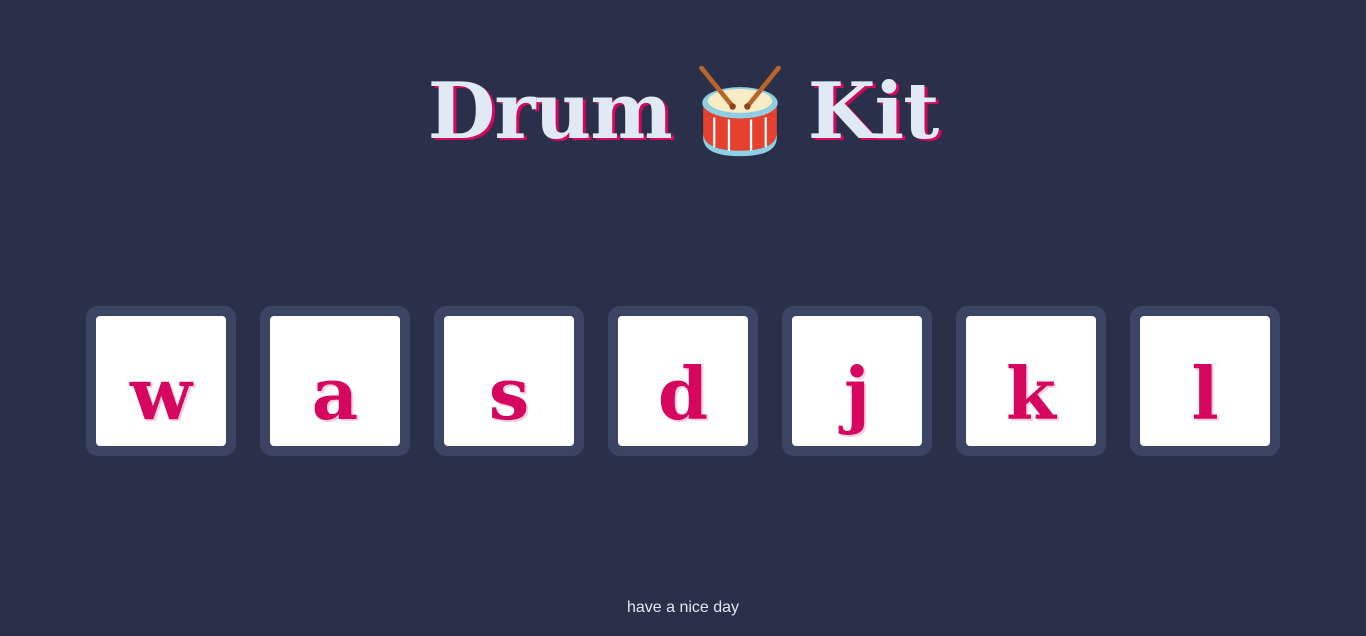 The image size is (1366, 636). What do you see at coordinates (857, 393) in the screenshot?
I see `key-label: j` at bounding box center [857, 393].